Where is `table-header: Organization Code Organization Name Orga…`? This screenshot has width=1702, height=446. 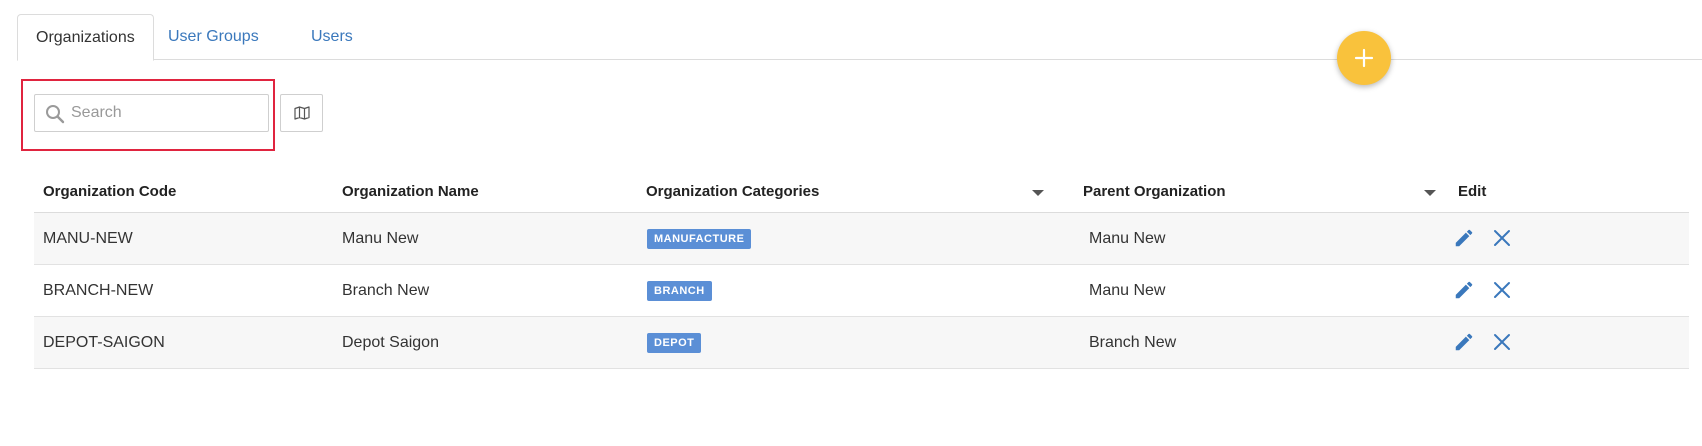 table-header: Organization Code Organization Name Orga… is located at coordinates (861, 192).